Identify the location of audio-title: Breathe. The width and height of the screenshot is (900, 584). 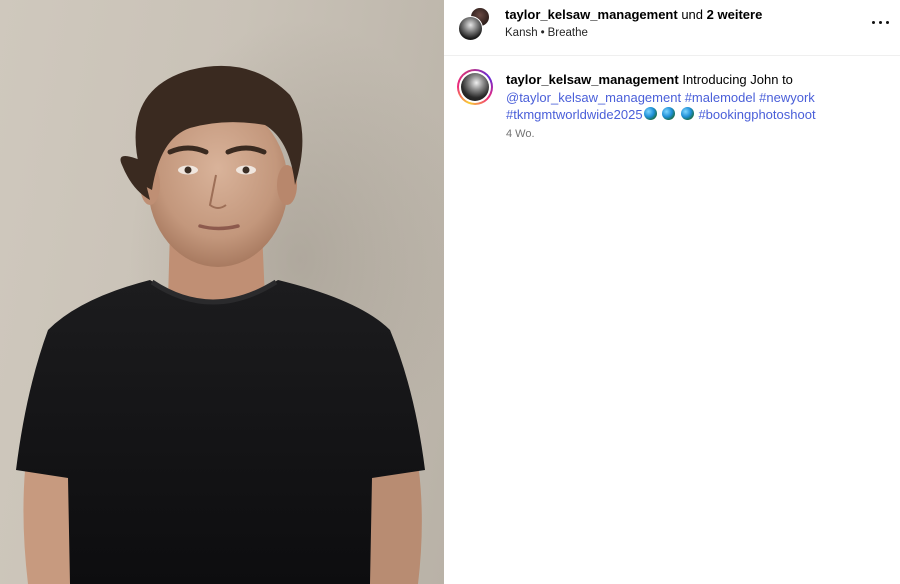
(567, 33).